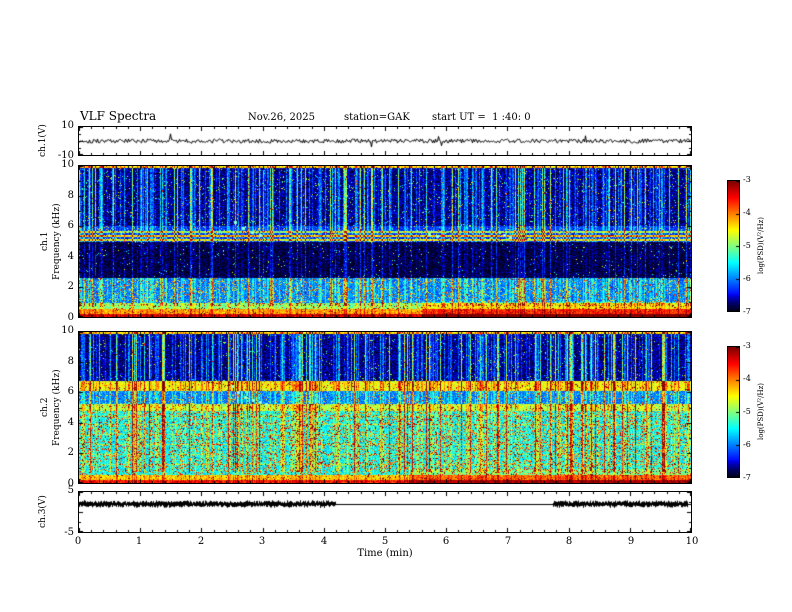 This screenshot has height=612, width=792. What do you see at coordinates (508, 541) in the screenshot?
I see `tick-label: 7` at bounding box center [508, 541].